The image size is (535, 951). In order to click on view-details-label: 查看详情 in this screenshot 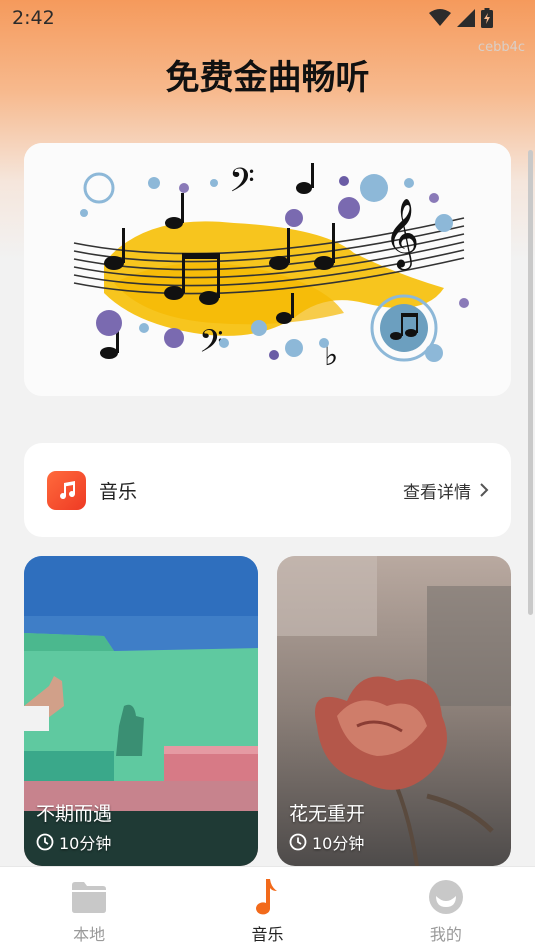, I will do `click(437, 492)`.